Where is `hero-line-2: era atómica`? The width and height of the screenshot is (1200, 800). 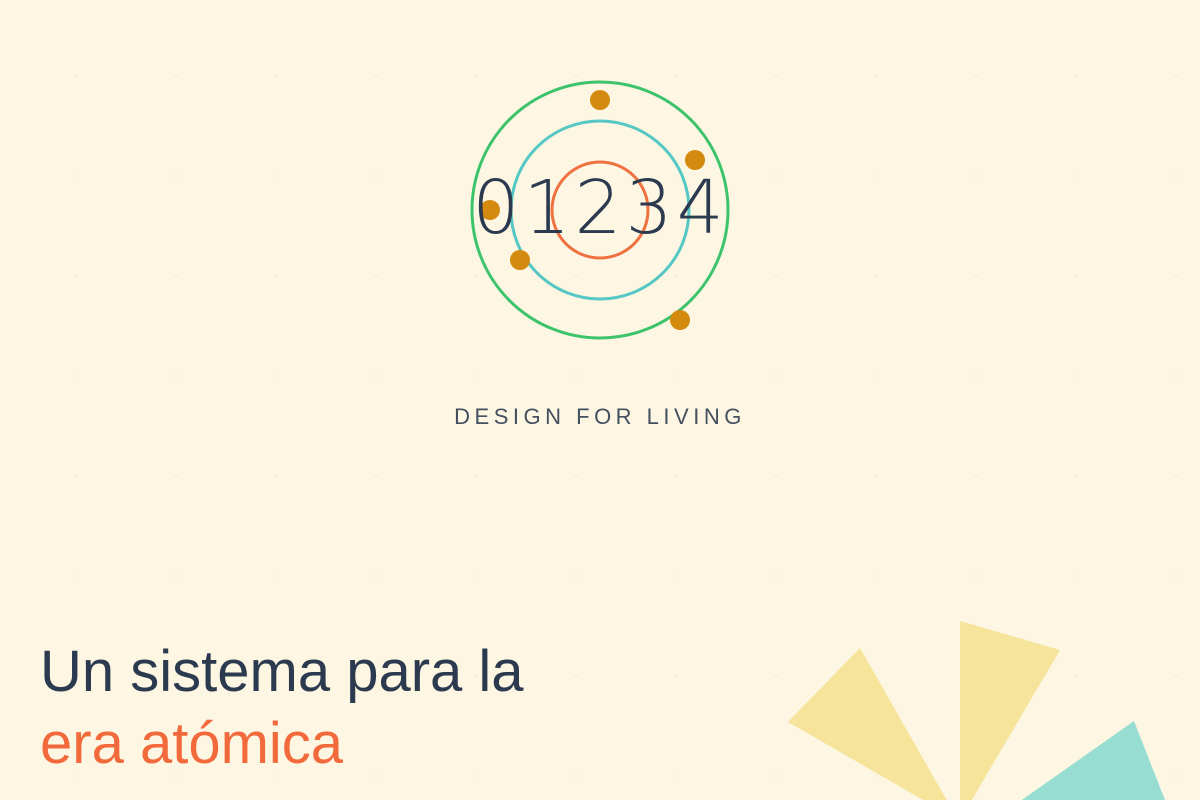 hero-line-2: era atómica is located at coordinates (192, 743).